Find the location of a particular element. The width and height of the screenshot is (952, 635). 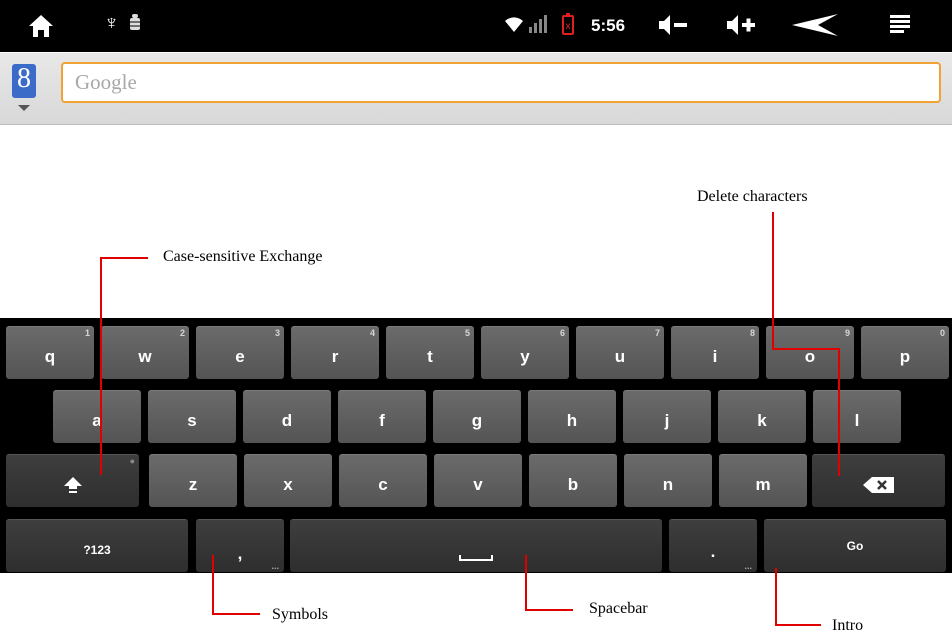

key-e: e3 is located at coordinates (240, 352).